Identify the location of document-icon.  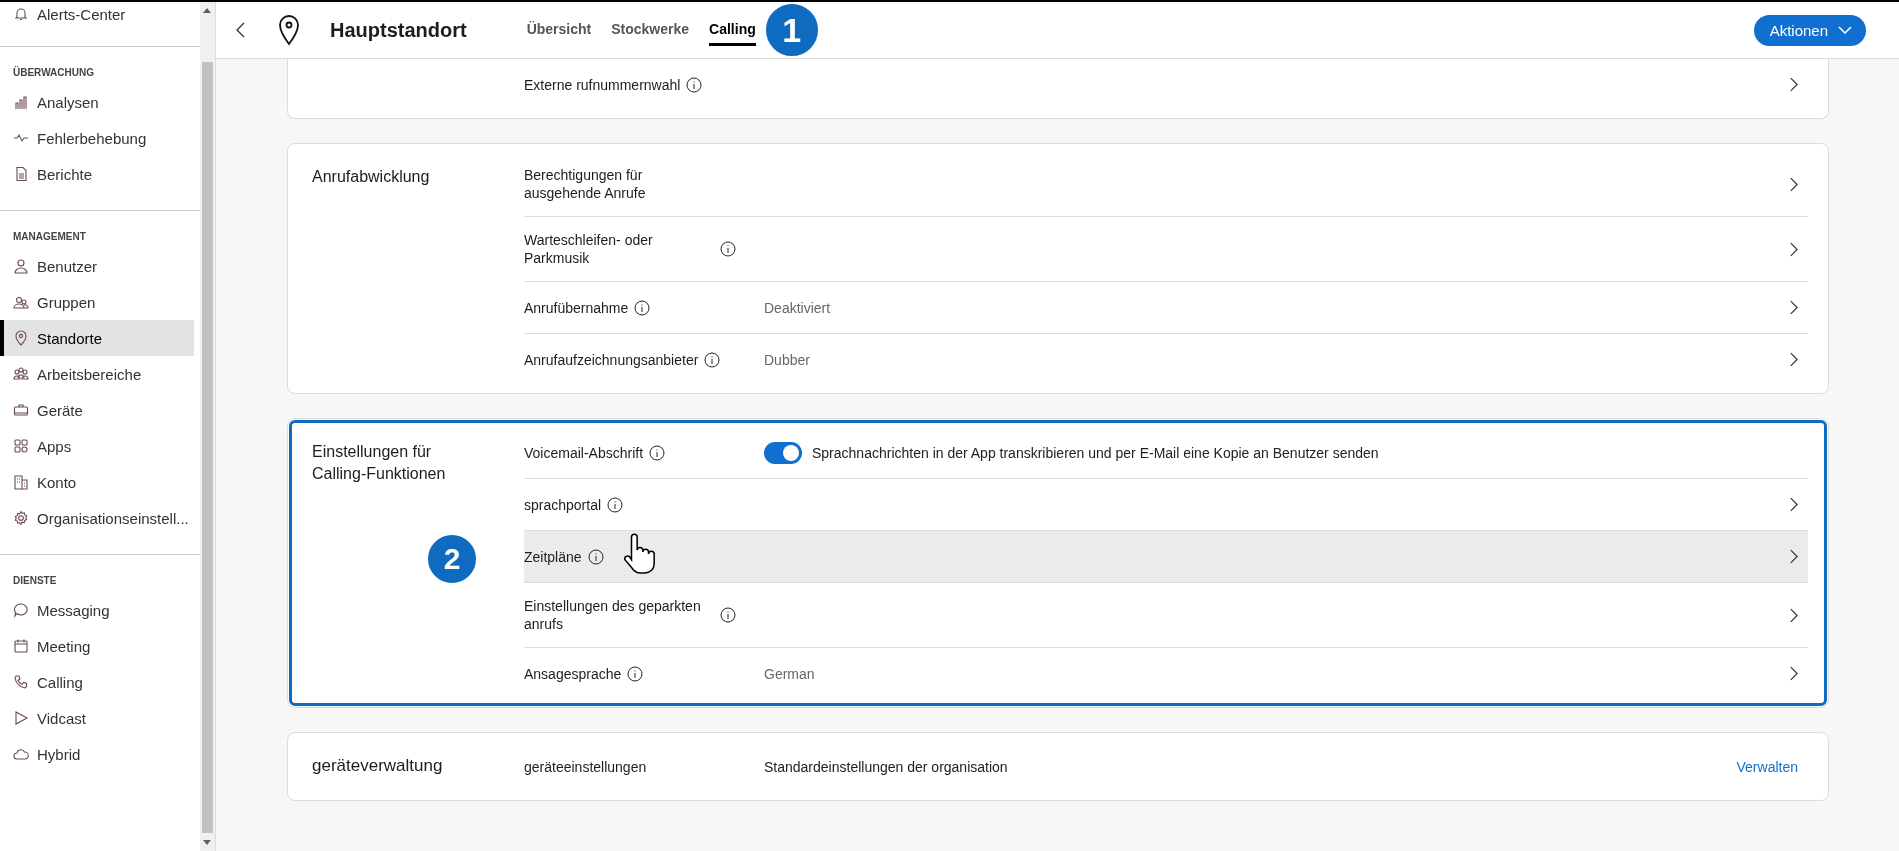
(21, 174).